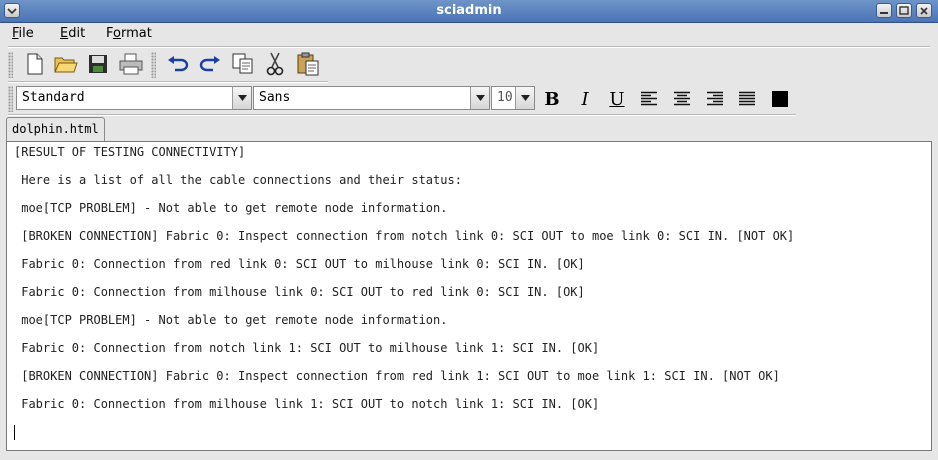  I want to click on cut-icon, so click(275, 64).